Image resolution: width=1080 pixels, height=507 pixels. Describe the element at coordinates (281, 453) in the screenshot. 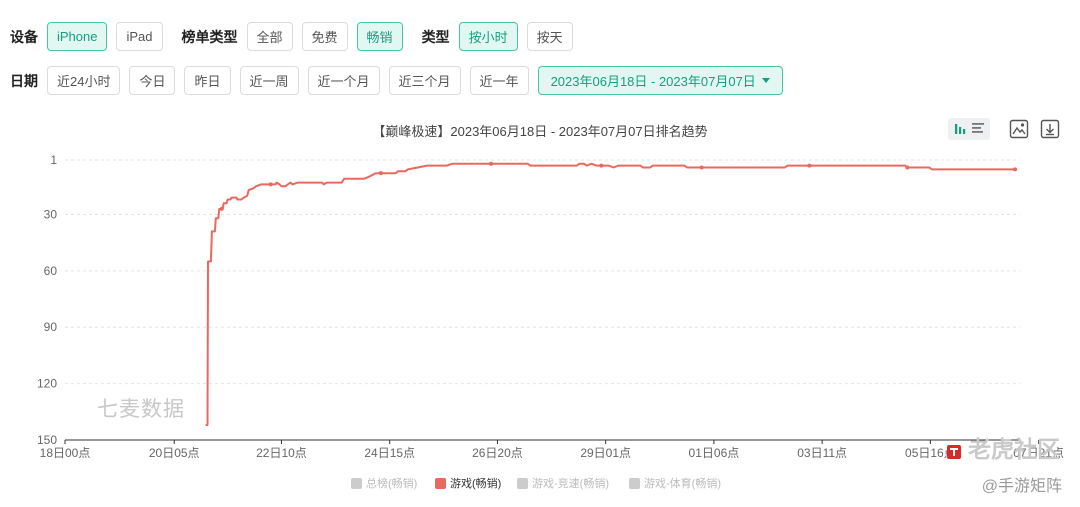

I see `x-tick-label: 22日10点` at that location.